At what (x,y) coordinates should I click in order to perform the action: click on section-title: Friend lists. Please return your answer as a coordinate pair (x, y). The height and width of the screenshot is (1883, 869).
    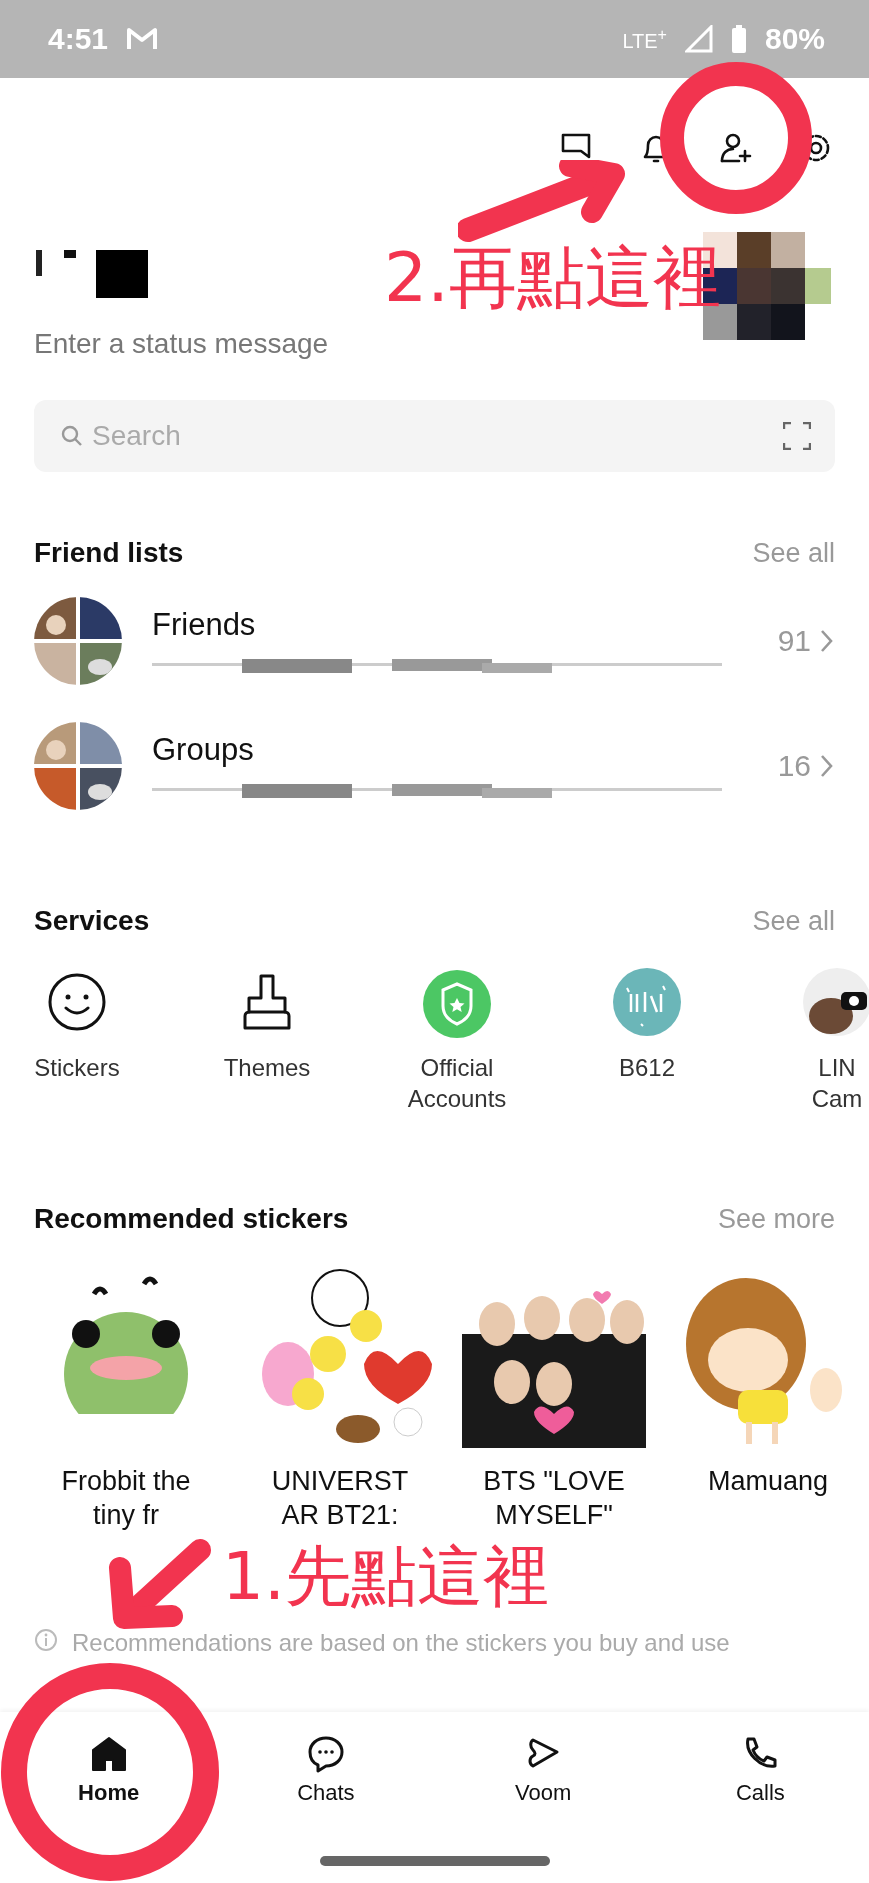
    Looking at the image, I should click on (109, 553).